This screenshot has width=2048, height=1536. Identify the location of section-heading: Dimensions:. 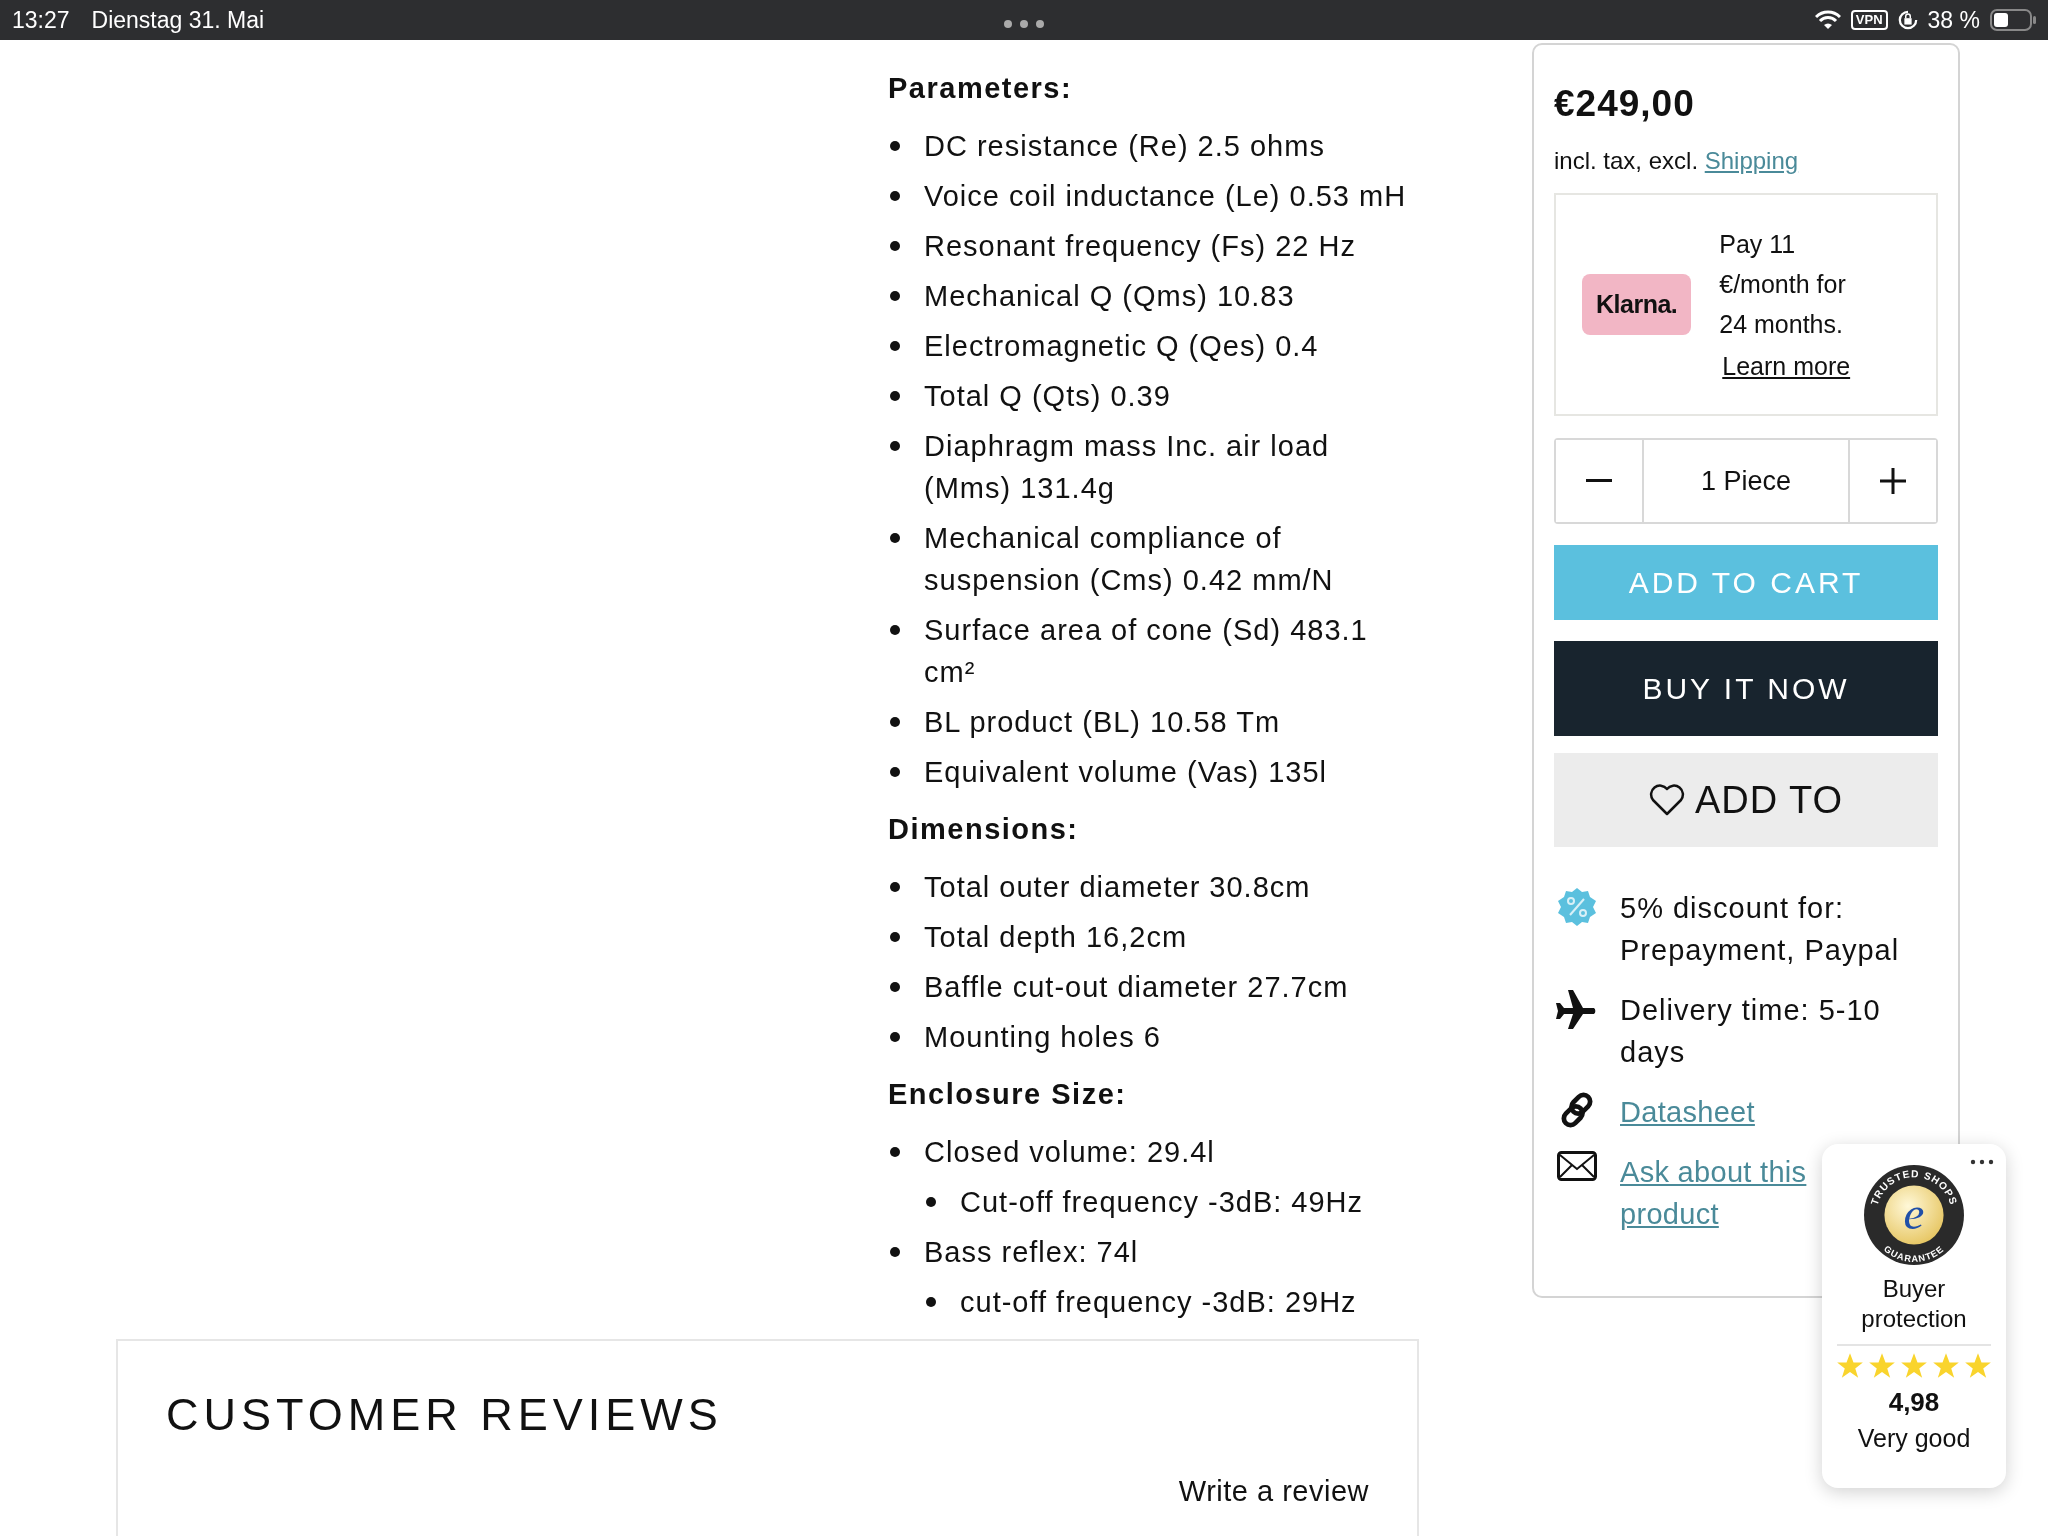
(984, 829).